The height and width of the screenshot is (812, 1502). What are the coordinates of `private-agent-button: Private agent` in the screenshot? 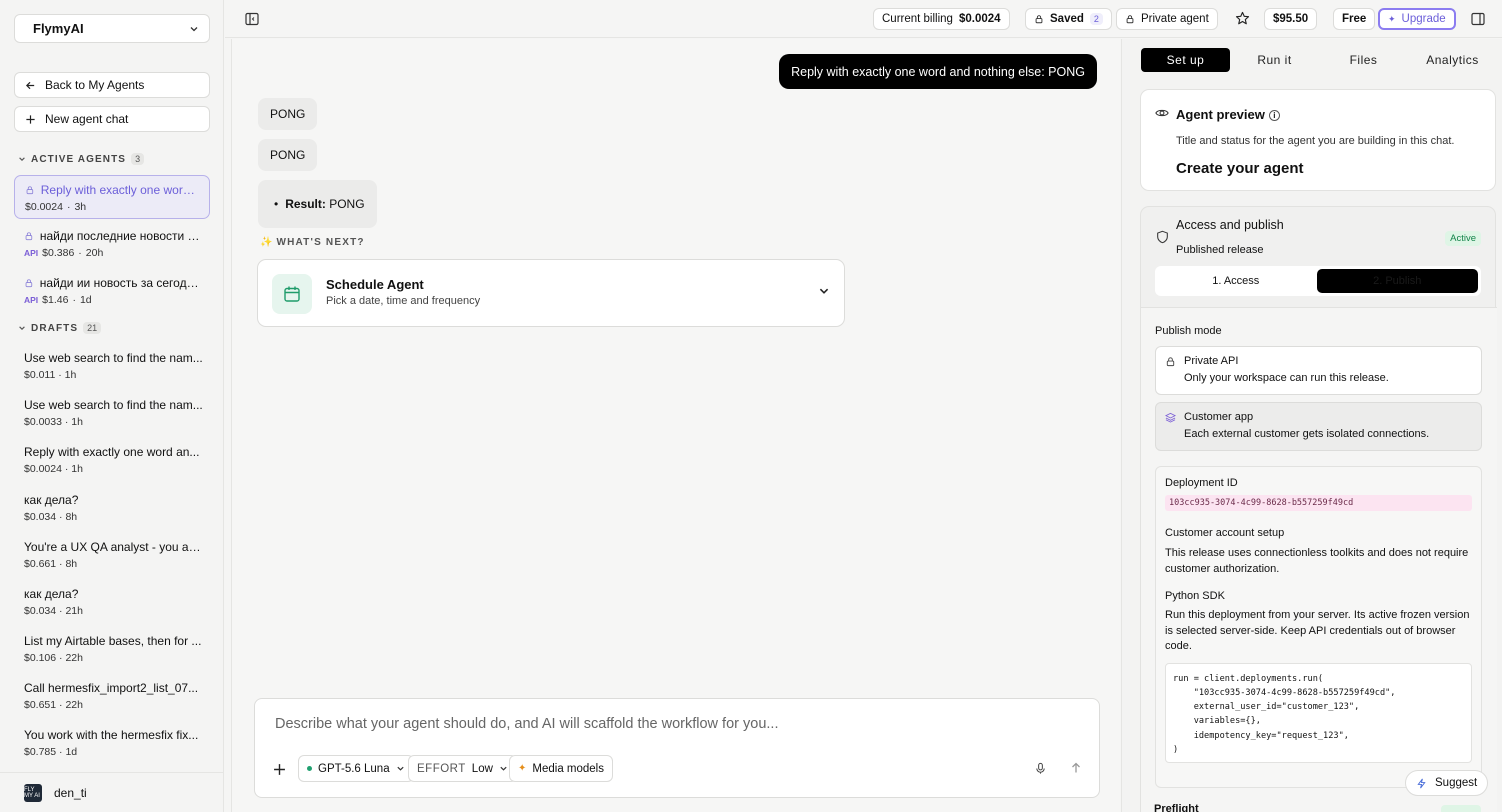 It's located at (1167, 19).